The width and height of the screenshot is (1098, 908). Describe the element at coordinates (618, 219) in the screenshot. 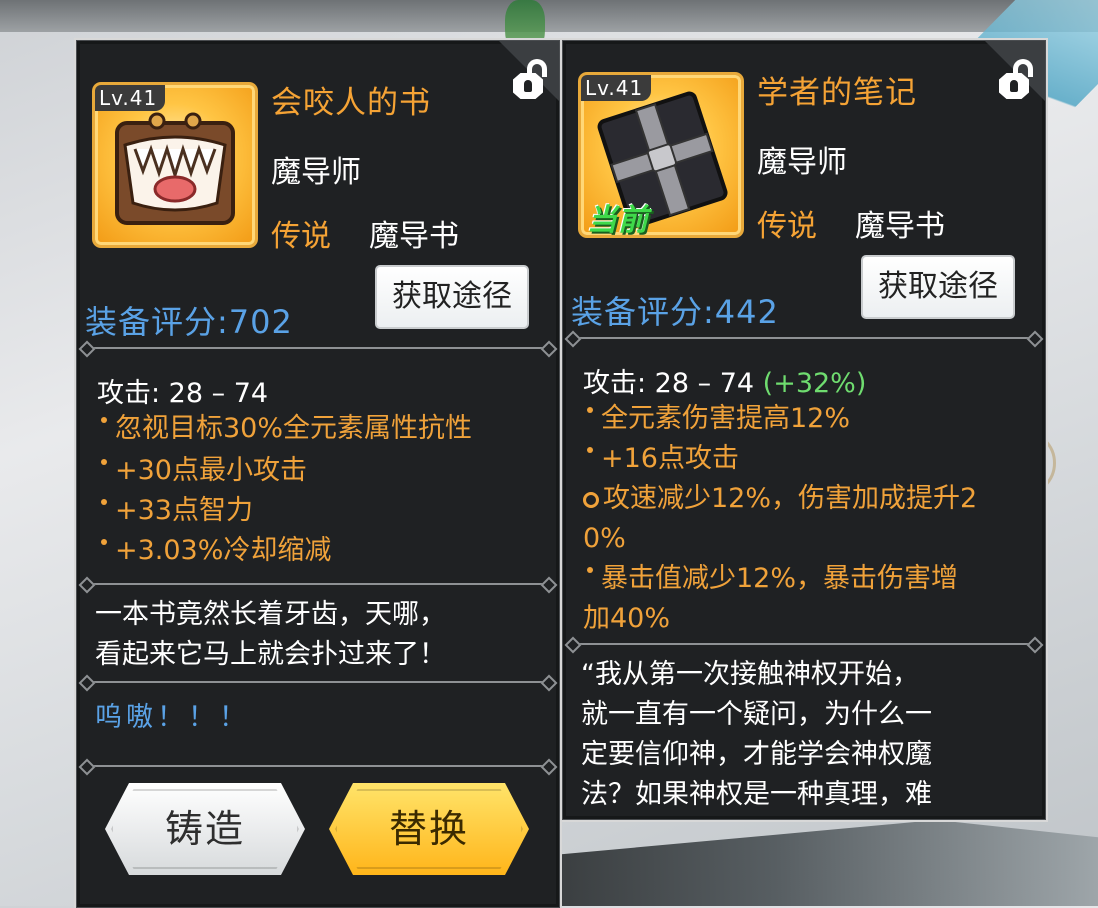

I see `current-equipped-tag: 当前` at that location.